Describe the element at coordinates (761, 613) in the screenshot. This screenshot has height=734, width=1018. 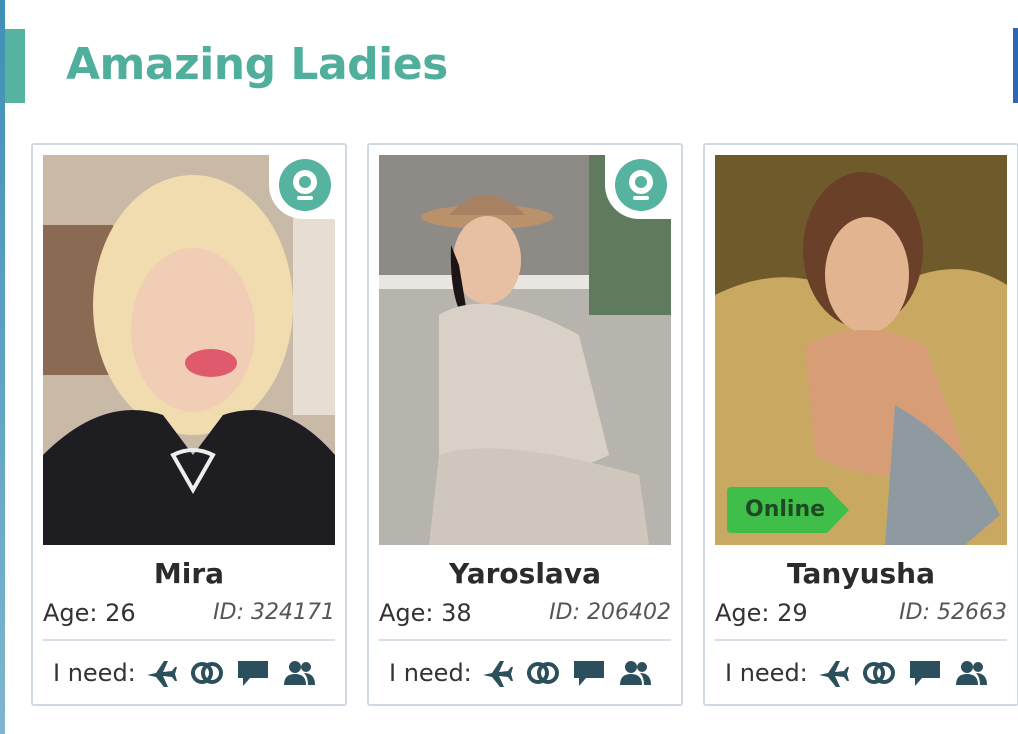
I see `profile-age: Age: 29` at that location.